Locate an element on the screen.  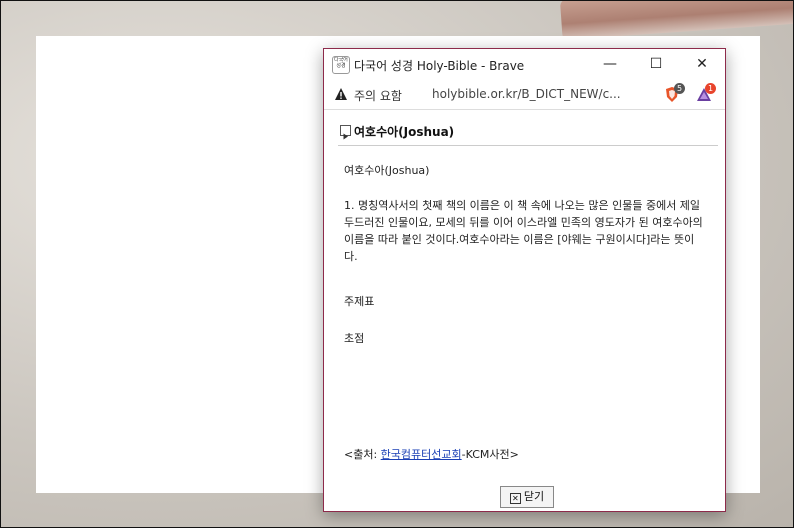
warning-icon is located at coordinates (341, 94).